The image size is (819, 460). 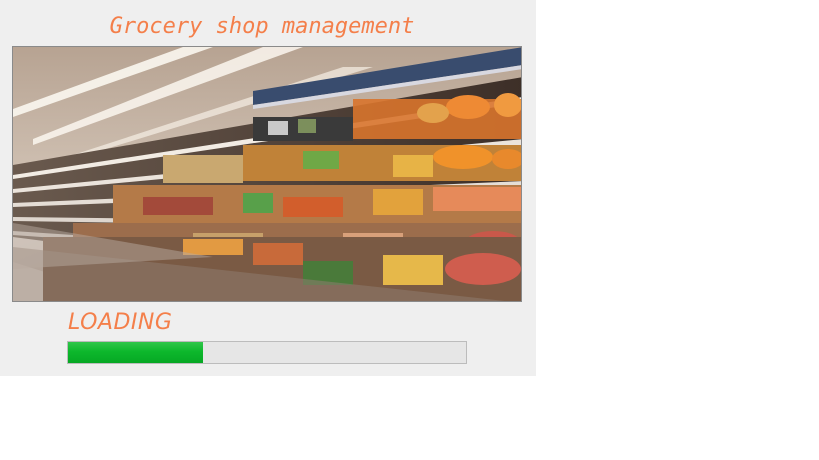 I want to click on loading-progress-bar, so click(x=267, y=352).